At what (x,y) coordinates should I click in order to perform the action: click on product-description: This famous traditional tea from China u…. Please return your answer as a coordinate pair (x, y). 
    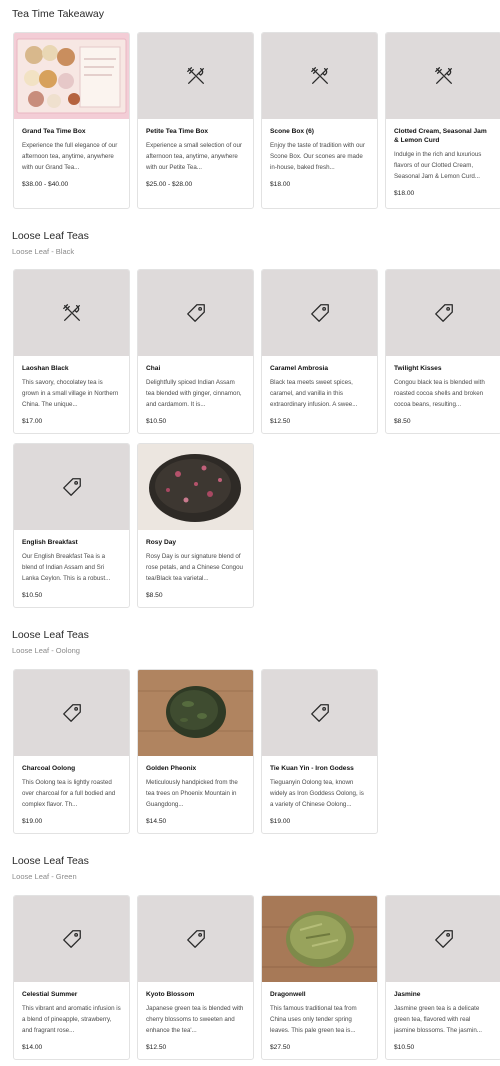
    Looking at the image, I should click on (313, 1019).